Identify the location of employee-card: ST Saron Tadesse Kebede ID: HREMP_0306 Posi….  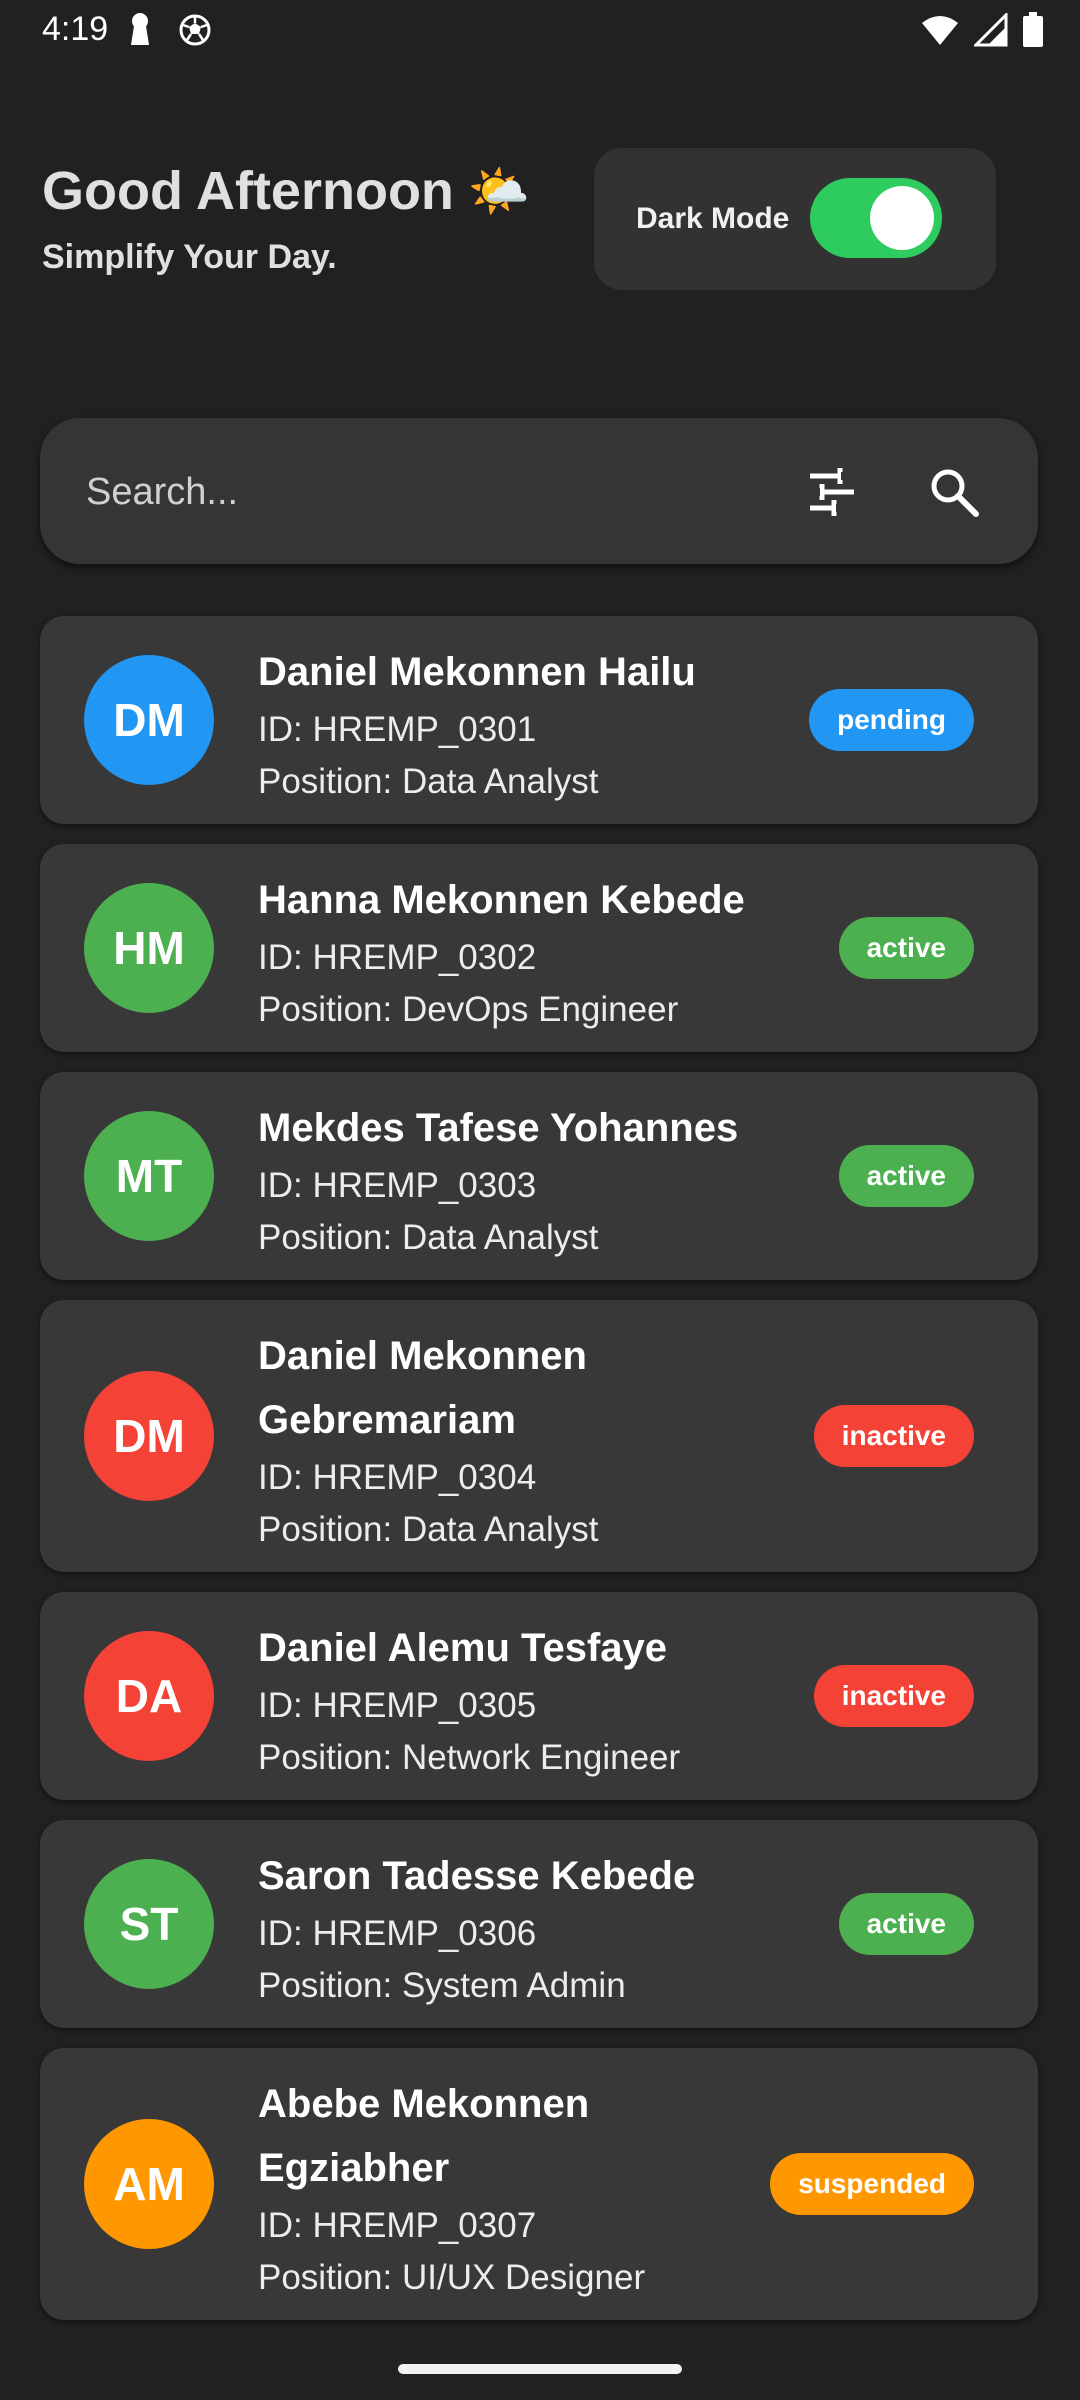
(539, 1924).